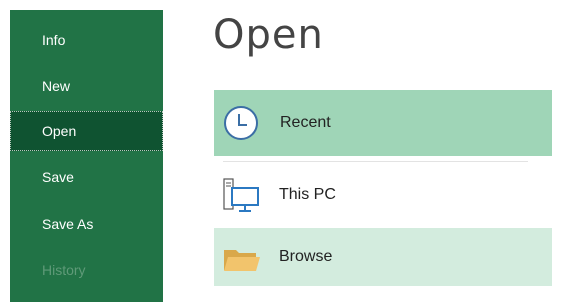 Image resolution: width=561 pixels, height=302 pixels. Describe the element at coordinates (242, 198) in the screenshot. I see `computer-icon` at that location.